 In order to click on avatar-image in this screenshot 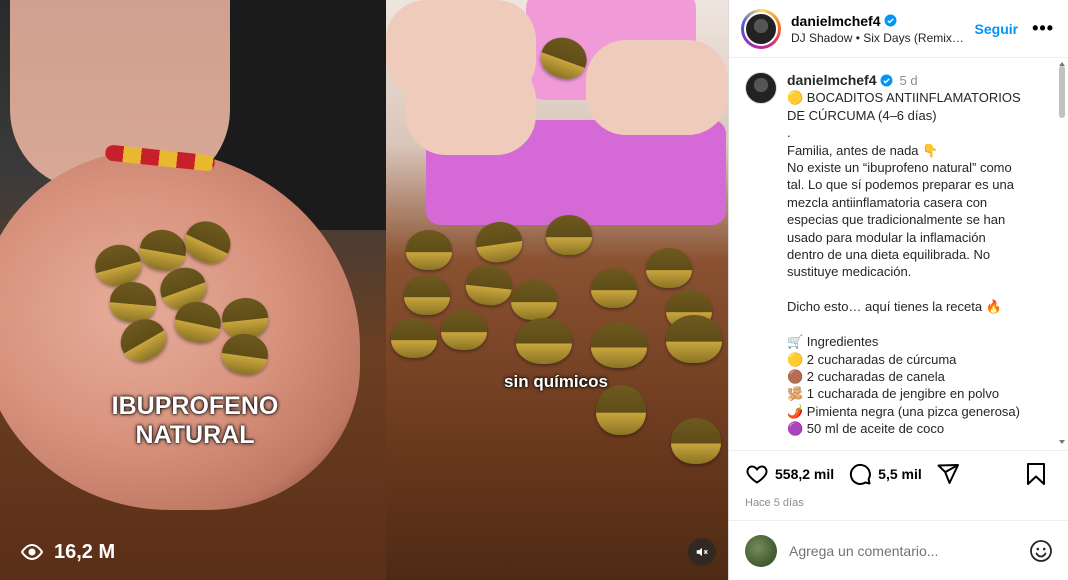, I will do `click(761, 28)`.